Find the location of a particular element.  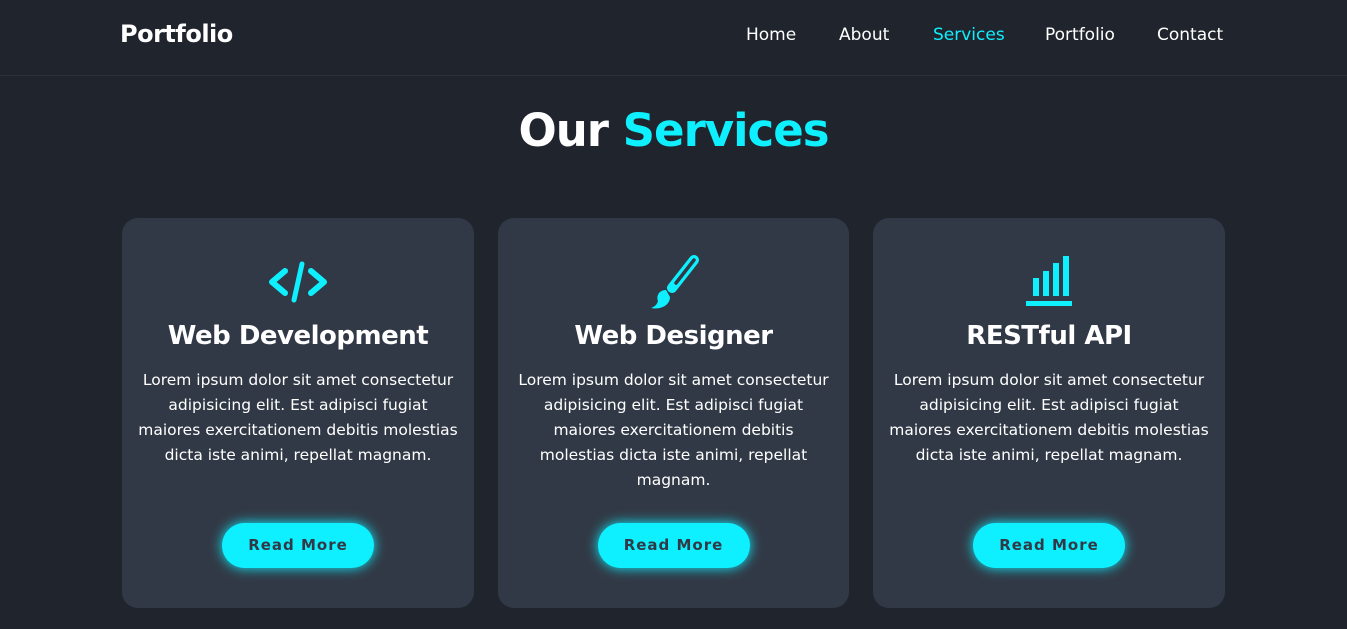

service-title: Web Designer is located at coordinates (673, 336).